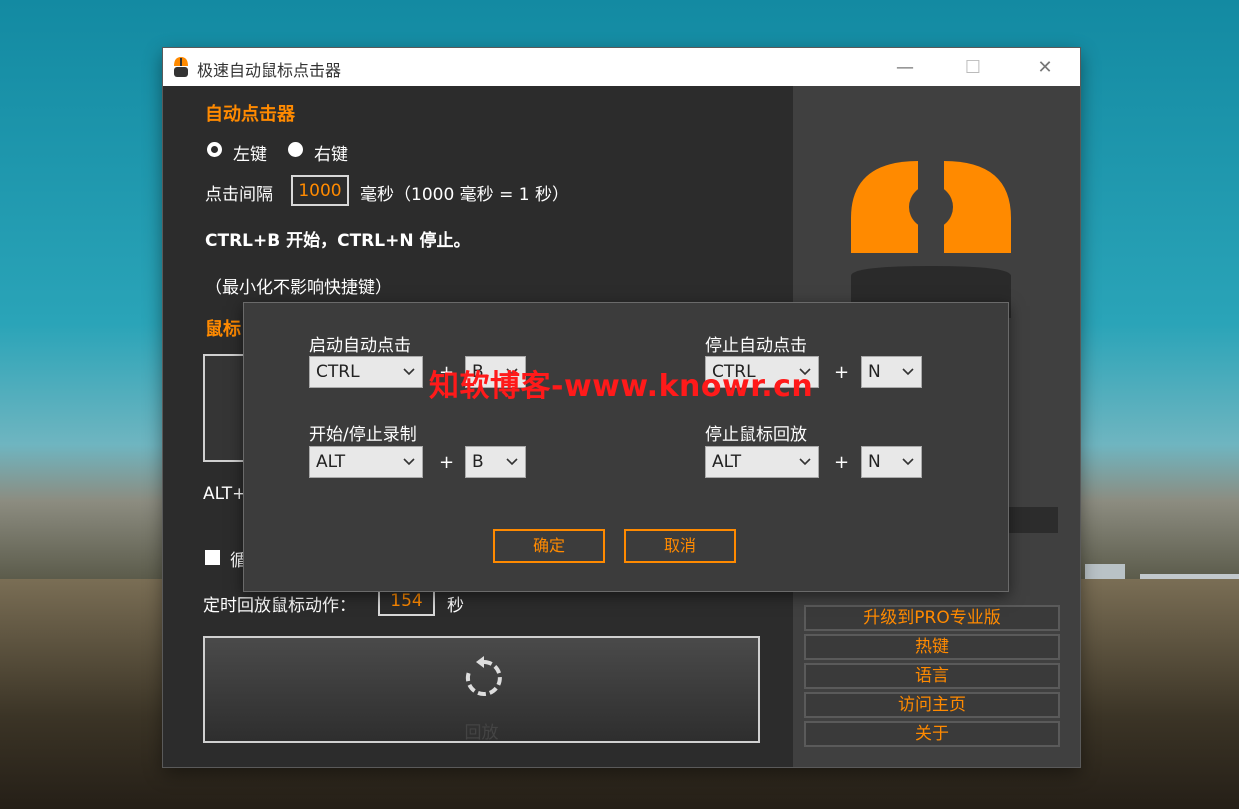  I want to click on side-placeholder, so click(1033, 520).